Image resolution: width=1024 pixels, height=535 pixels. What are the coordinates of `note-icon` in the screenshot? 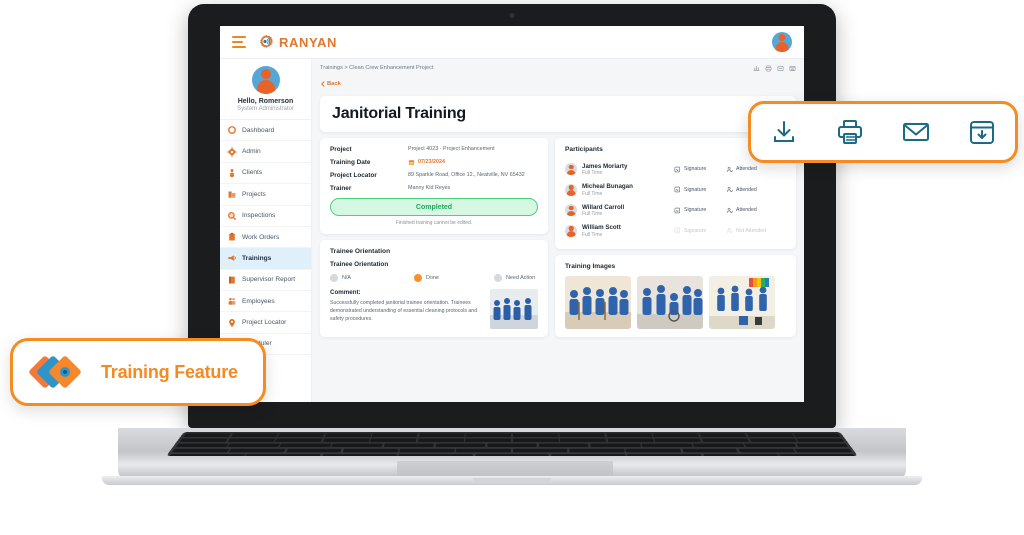 It's located at (780, 68).